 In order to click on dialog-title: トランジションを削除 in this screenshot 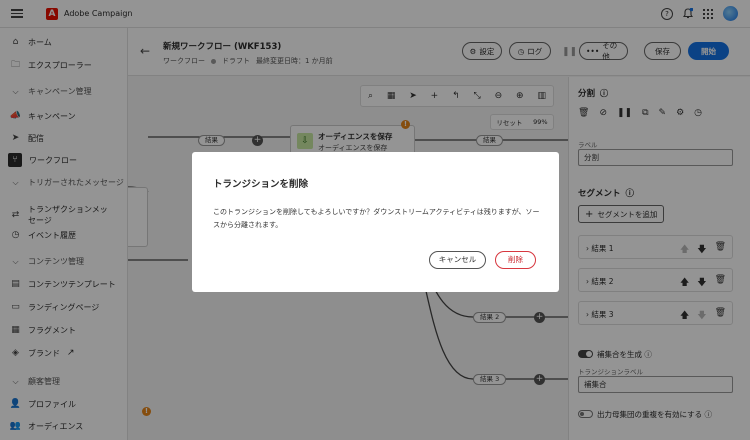, I will do `click(261, 184)`.